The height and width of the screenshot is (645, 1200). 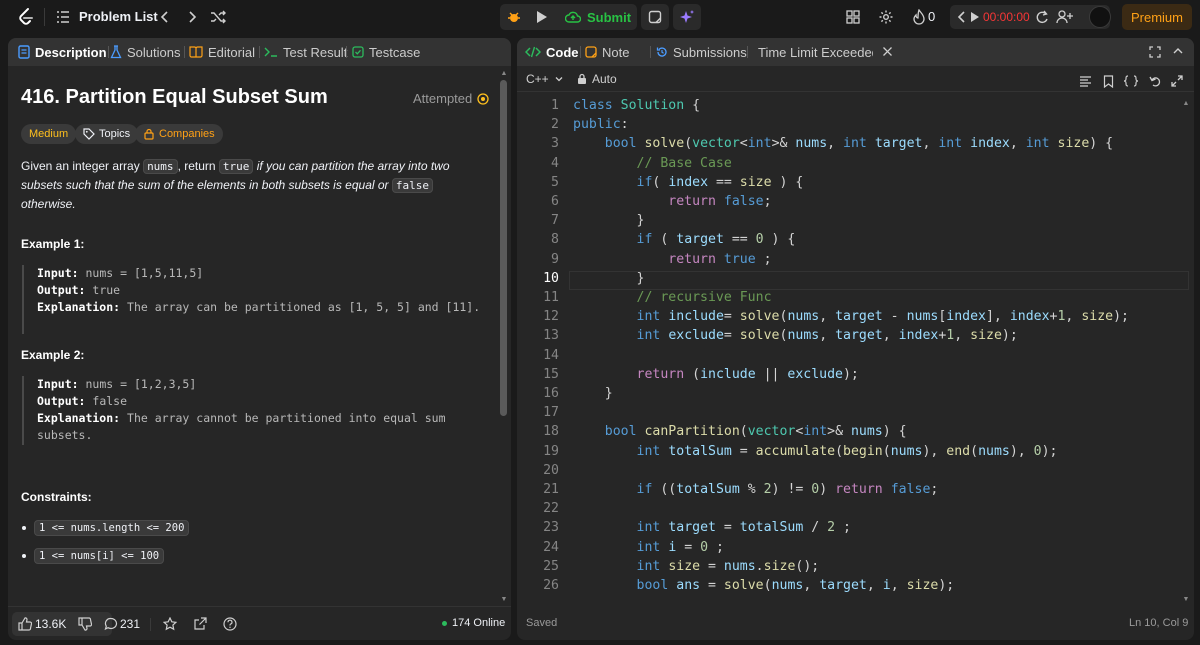 What do you see at coordinates (975, 17) in the screenshot?
I see `play-icon` at bounding box center [975, 17].